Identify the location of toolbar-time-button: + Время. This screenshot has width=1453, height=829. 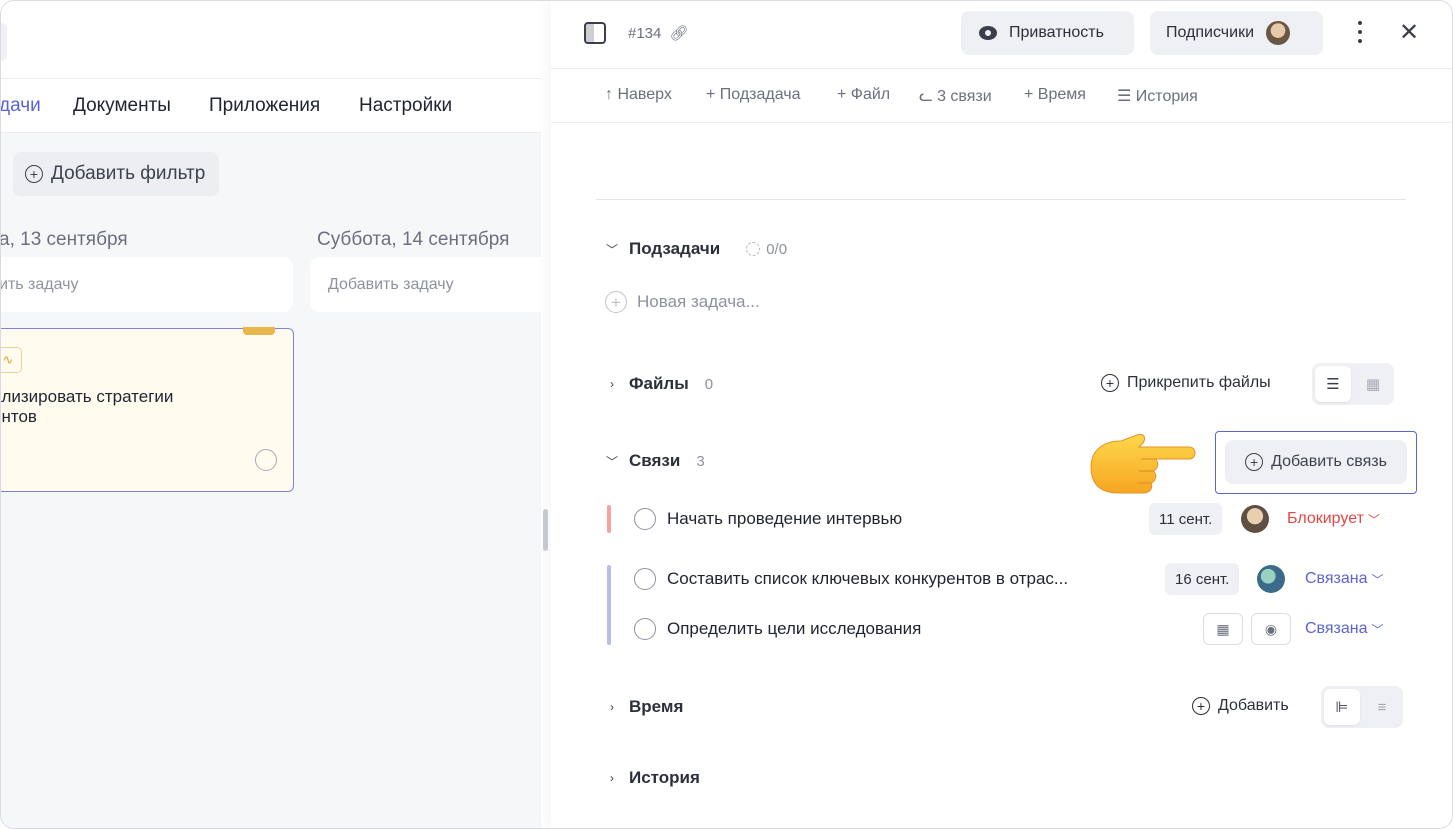
(1055, 95).